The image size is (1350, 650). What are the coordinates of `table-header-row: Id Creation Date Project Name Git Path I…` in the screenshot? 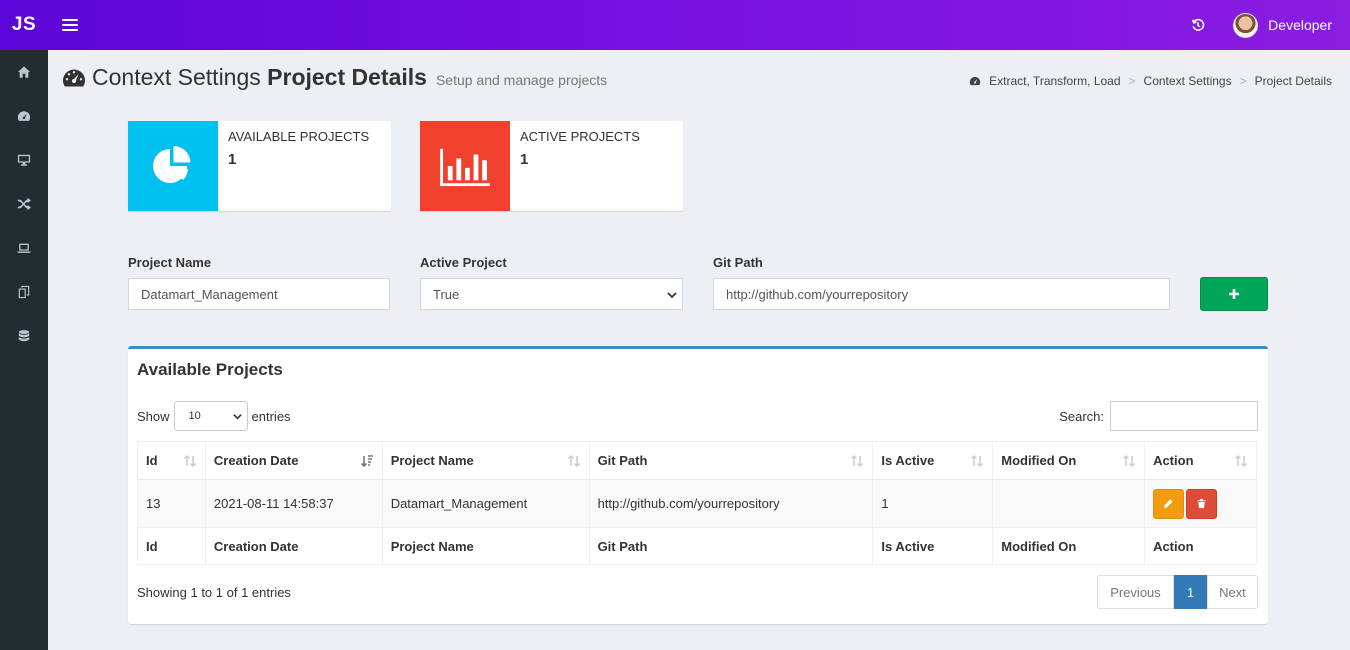 It's located at (697, 460).